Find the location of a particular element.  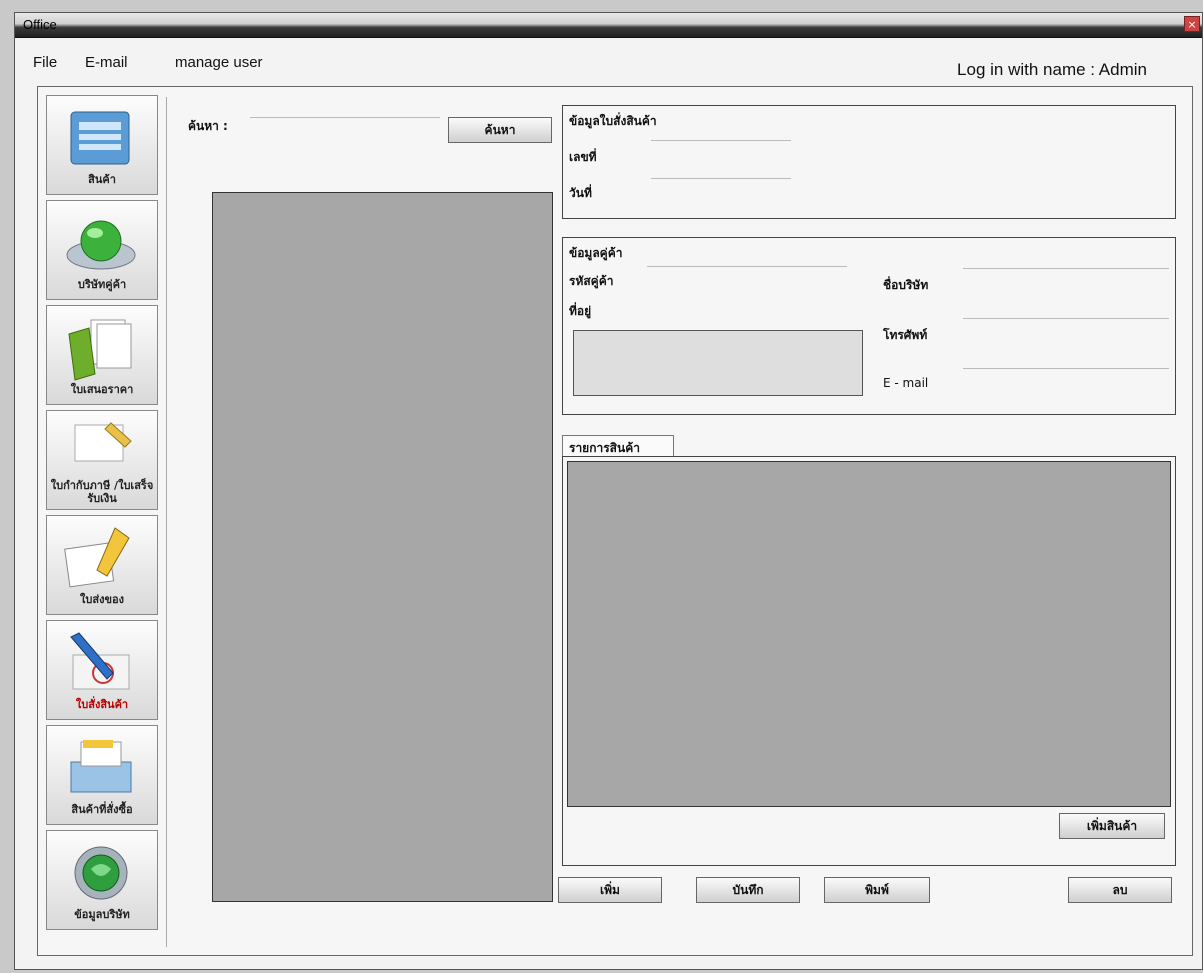

order-info-group: ข้อมูลใบสั่งสินค้า เลขที่ วันที่ is located at coordinates (869, 162).